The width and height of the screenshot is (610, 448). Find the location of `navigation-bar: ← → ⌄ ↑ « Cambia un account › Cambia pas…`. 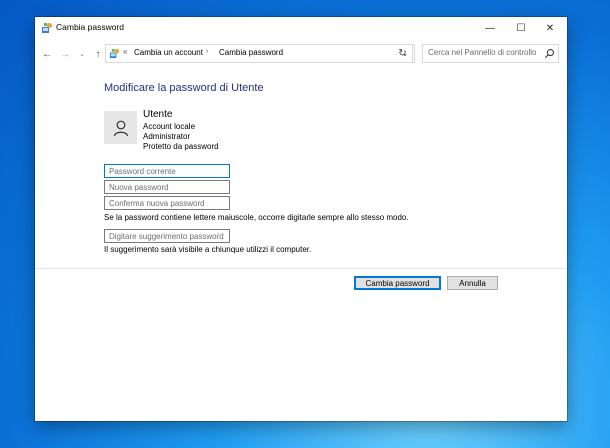

navigation-bar: ← → ⌄ ↑ « Cambia un account › Cambia pas… is located at coordinates (301, 54).